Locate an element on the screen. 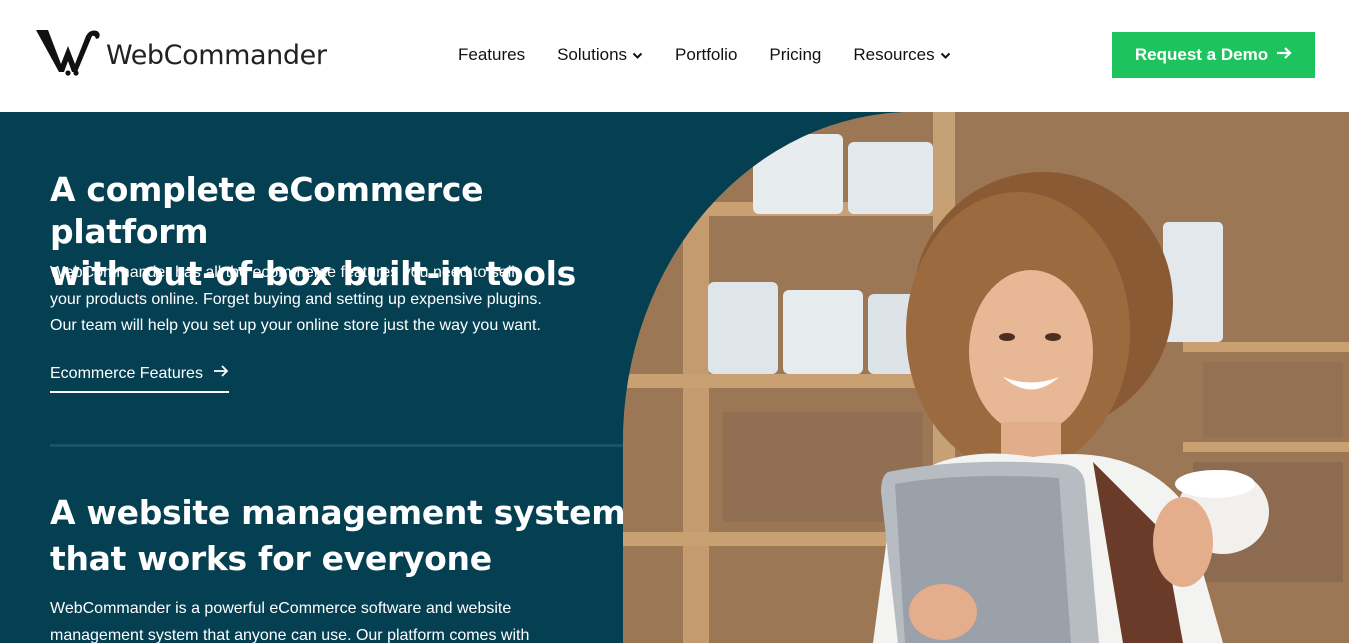  ecommerce-features-label: Ecommerce Features is located at coordinates (126, 373).